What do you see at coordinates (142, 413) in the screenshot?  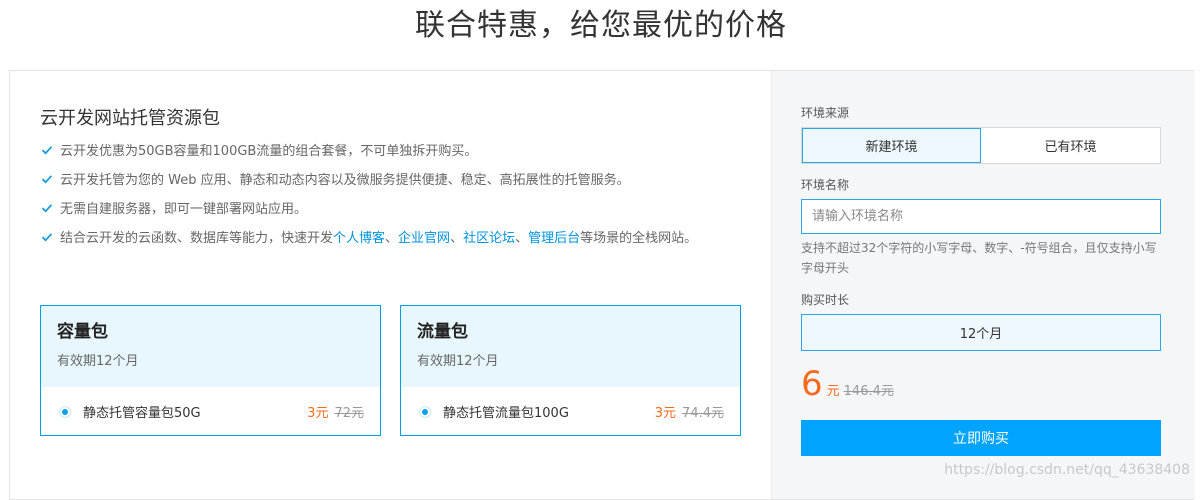 I see `package-item-name: 静态托管容量包50G` at bounding box center [142, 413].